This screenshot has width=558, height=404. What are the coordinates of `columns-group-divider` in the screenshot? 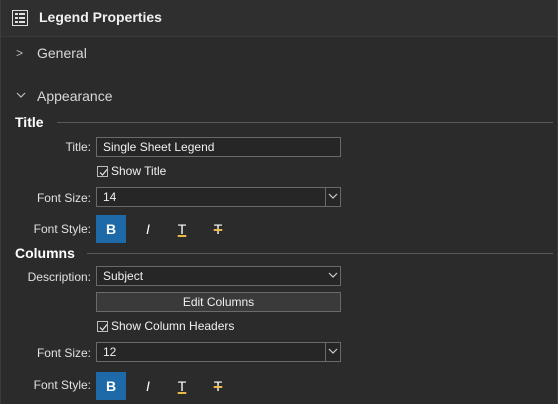 It's located at (320, 253).